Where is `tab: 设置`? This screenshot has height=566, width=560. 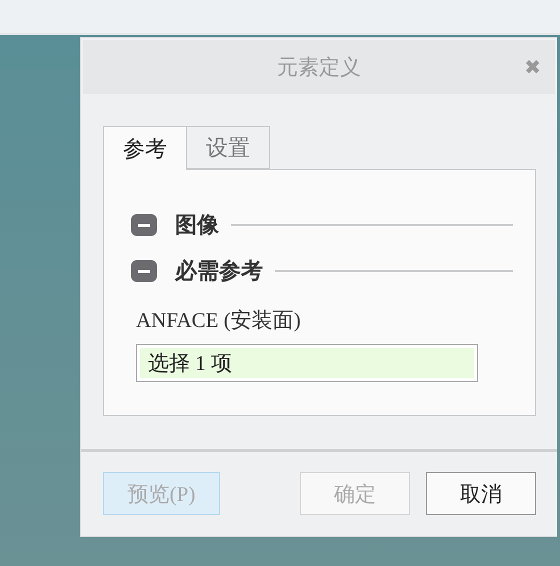
tab: 设置 is located at coordinates (228, 147).